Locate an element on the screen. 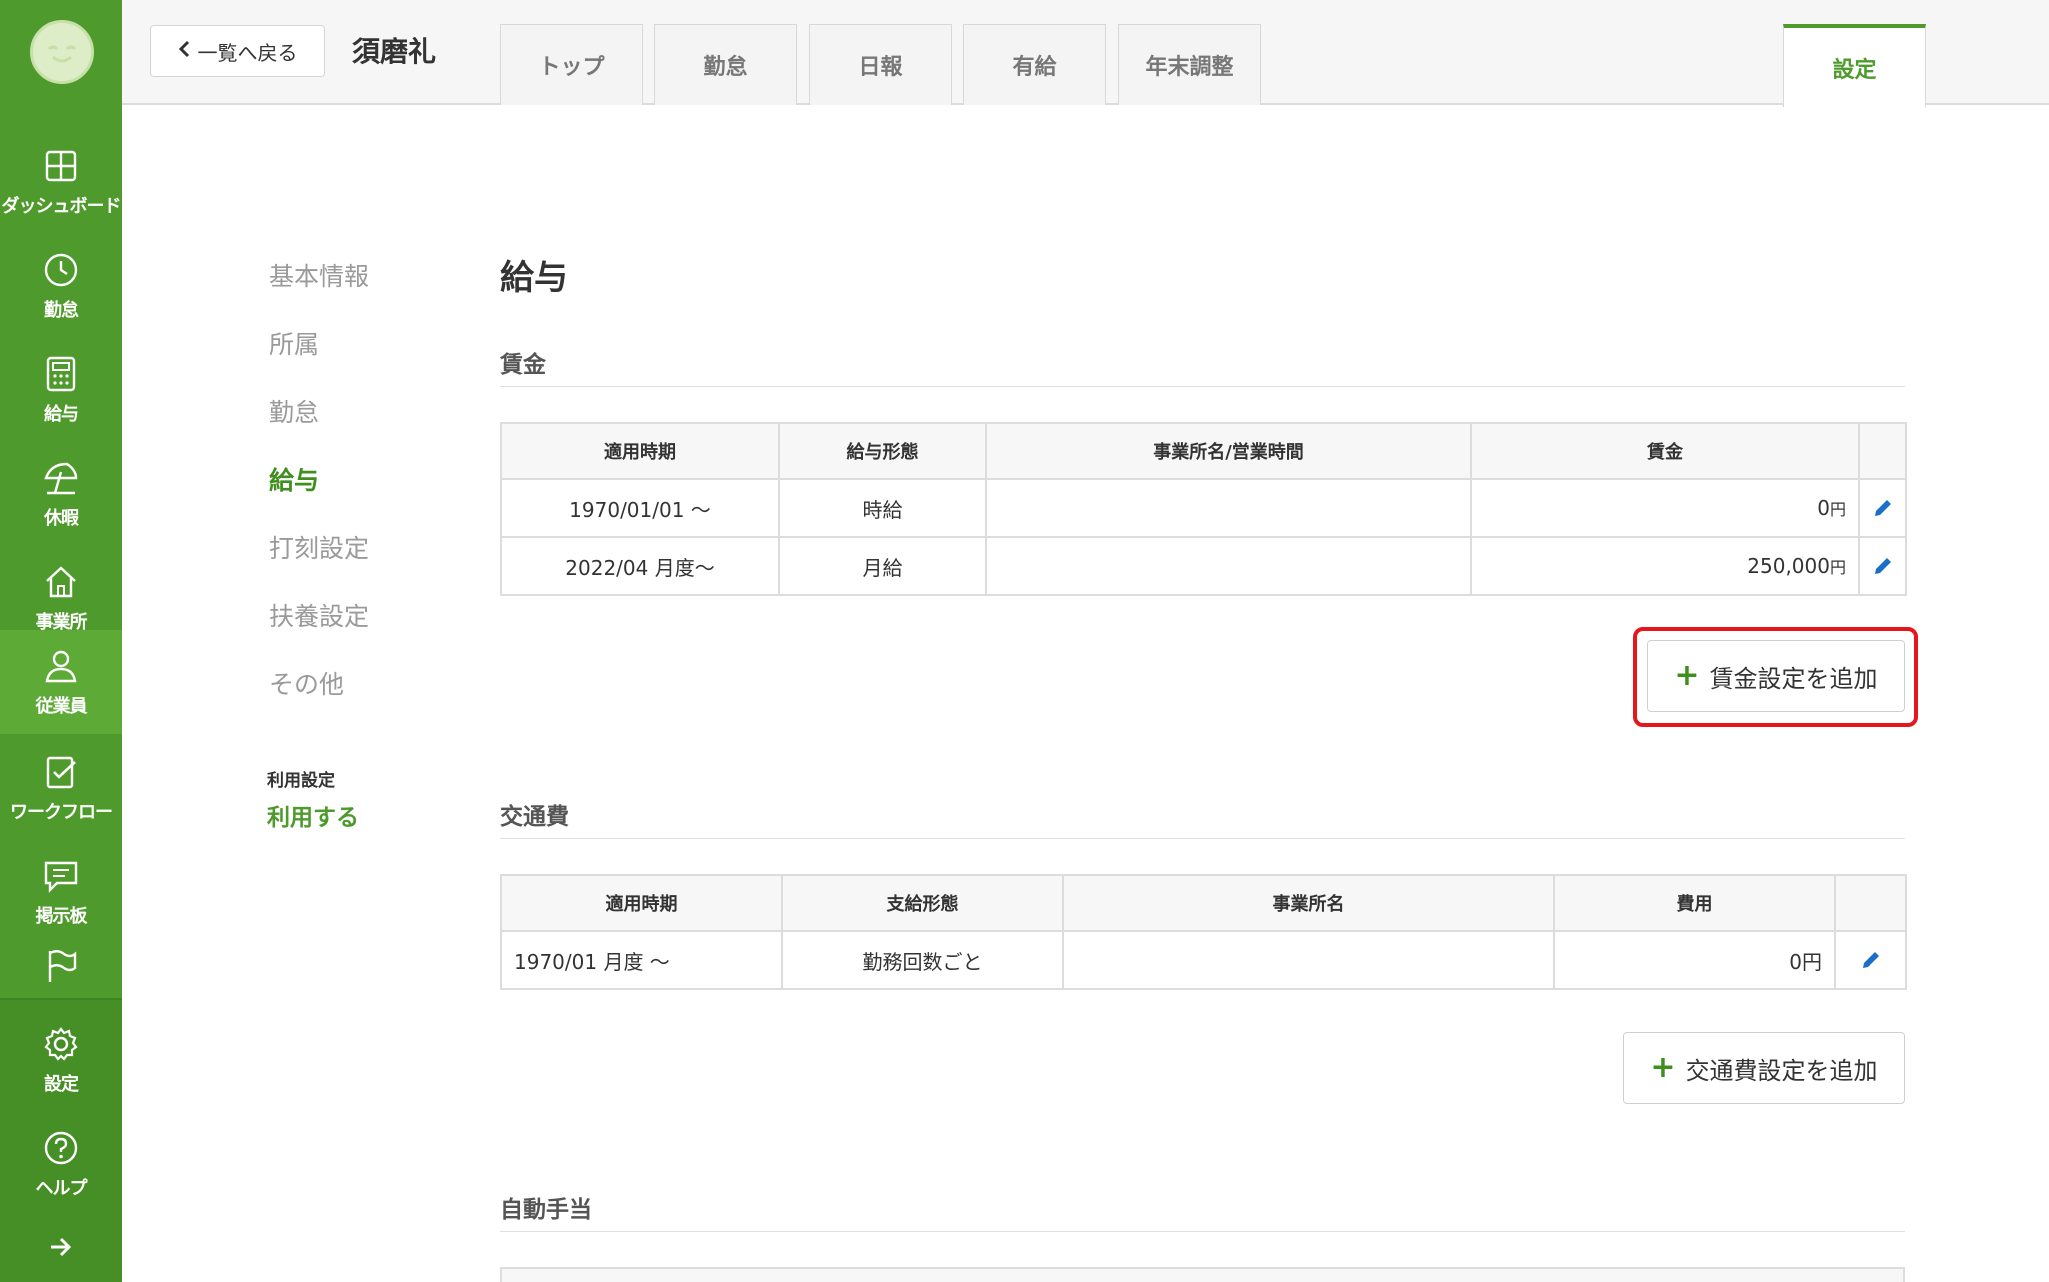  clock-icon is located at coordinates (61, 270).